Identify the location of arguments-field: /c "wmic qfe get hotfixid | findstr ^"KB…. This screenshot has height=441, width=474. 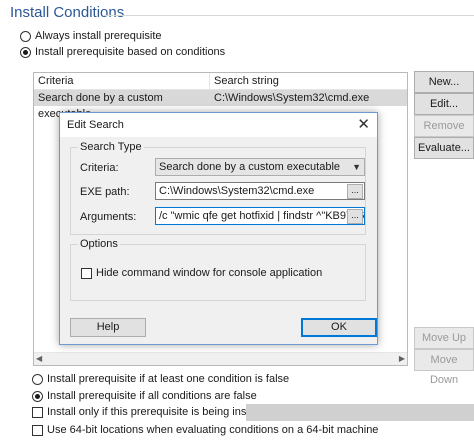
(260, 216).